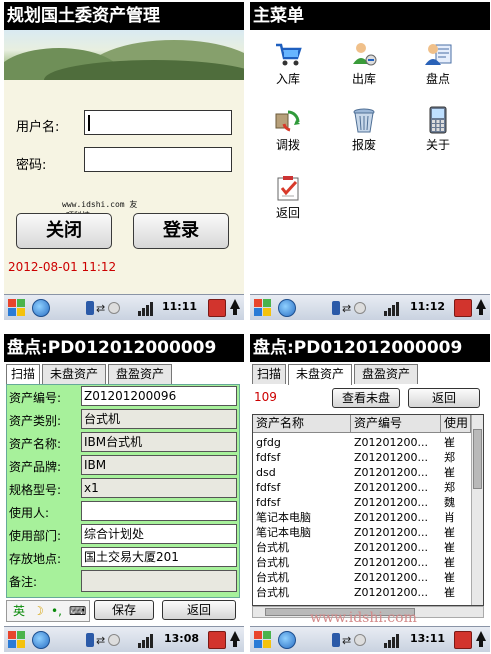 The height and width of the screenshot is (654, 491). What do you see at coordinates (288, 197) in the screenshot?
I see `menu-item-back: 返回` at bounding box center [288, 197].